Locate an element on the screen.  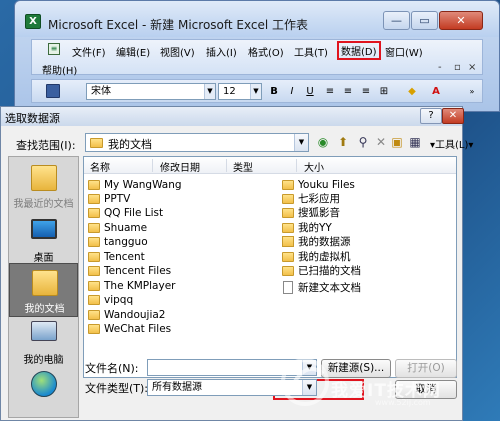
underline-button: U is located at coordinates (310, 91).